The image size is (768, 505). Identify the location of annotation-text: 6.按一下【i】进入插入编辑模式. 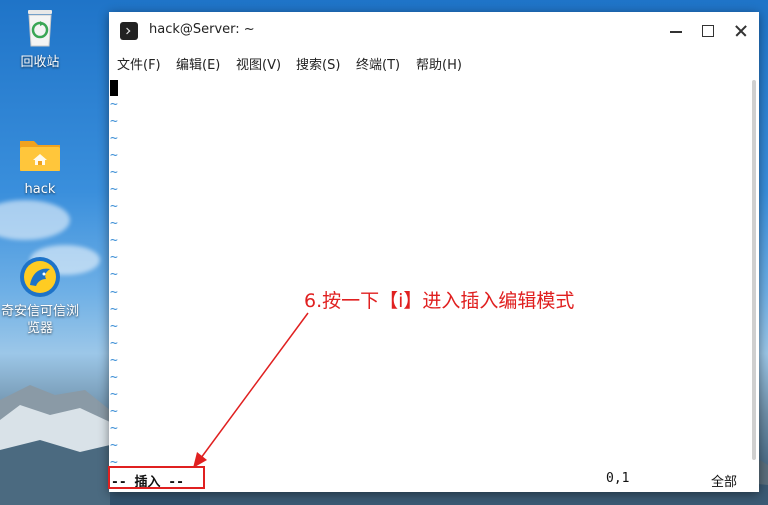
(439, 301).